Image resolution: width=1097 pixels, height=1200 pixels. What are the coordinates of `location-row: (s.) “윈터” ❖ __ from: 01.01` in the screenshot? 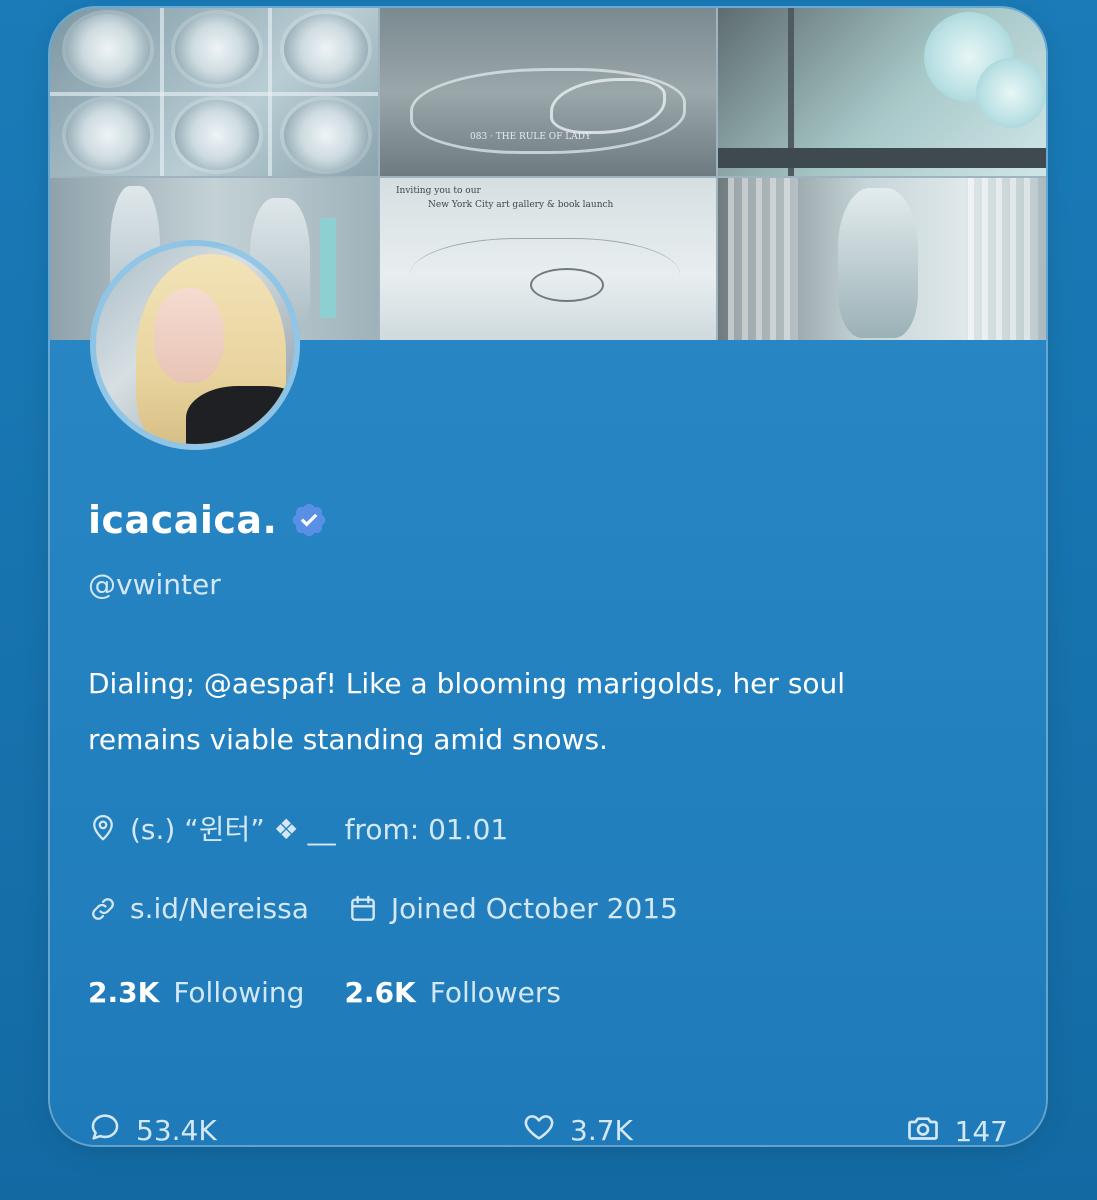 It's located at (298, 828).